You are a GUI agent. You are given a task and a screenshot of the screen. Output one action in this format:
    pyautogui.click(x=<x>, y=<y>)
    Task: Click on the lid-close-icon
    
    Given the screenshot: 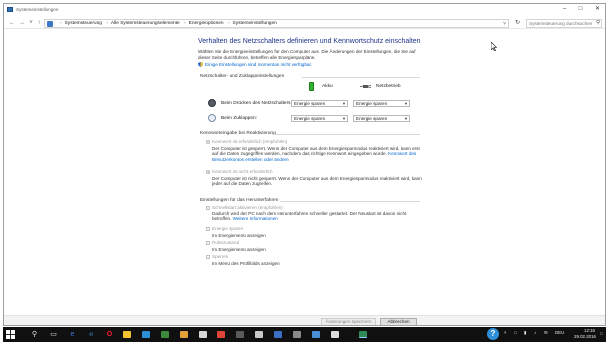 What is the action you would take?
    pyautogui.click(x=212, y=118)
    